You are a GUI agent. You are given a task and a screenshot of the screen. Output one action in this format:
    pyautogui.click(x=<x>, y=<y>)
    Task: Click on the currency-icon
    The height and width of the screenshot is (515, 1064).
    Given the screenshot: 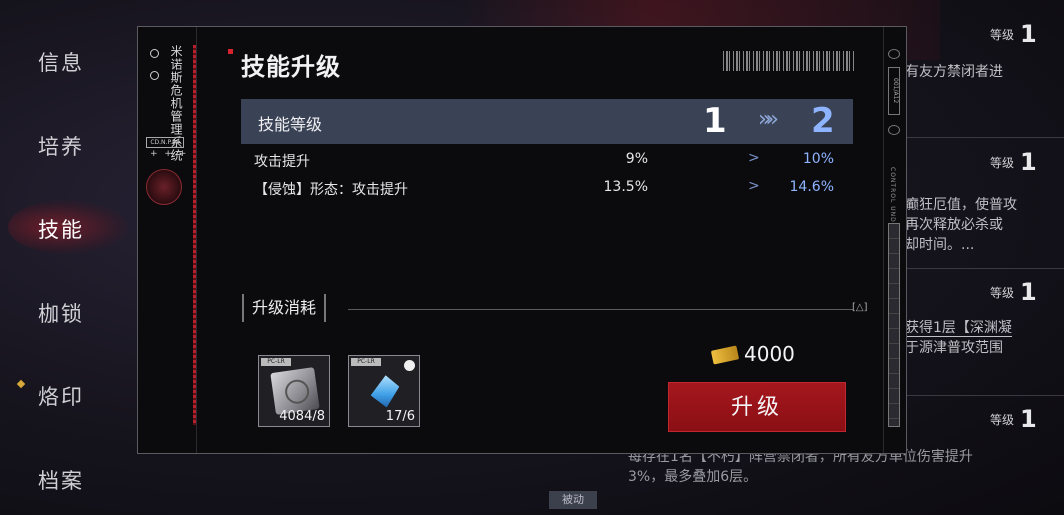 What is the action you would take?
    pyautogui.click(x=725, y=355)
    